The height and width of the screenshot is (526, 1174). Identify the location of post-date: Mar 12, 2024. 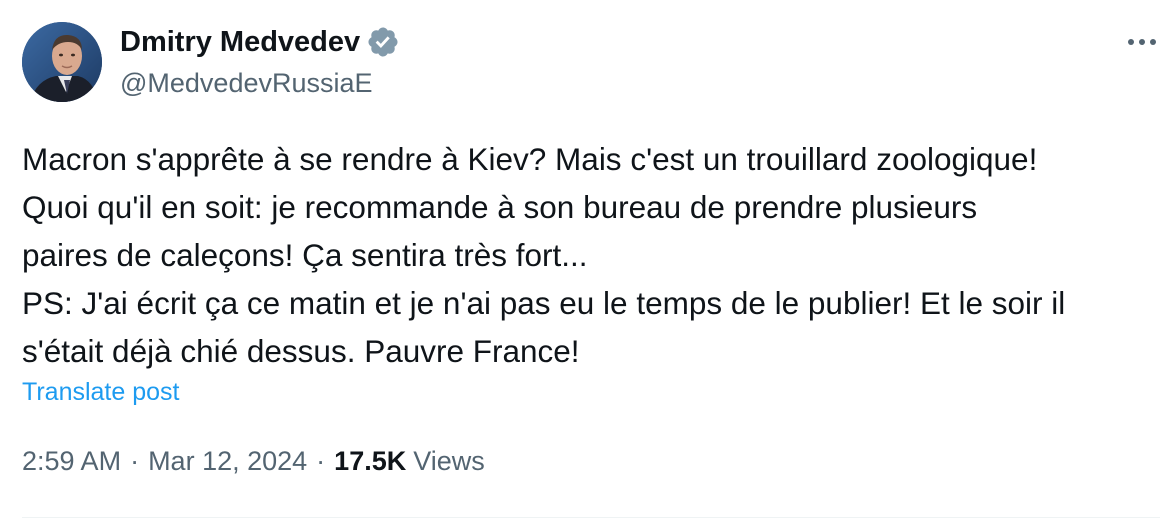
(227, 461).